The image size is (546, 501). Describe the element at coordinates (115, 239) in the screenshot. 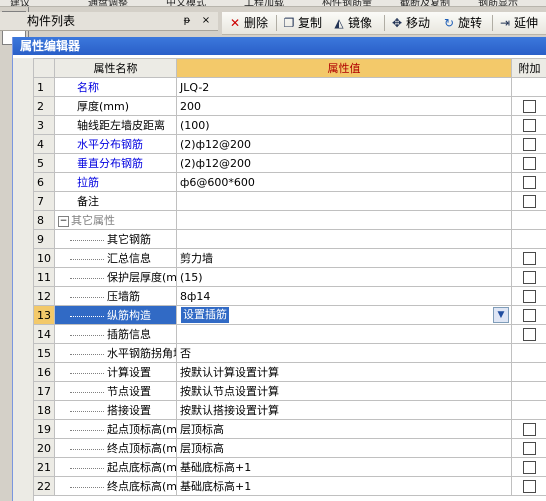

I see `property-name-cell: 其它钢筋` at that location.